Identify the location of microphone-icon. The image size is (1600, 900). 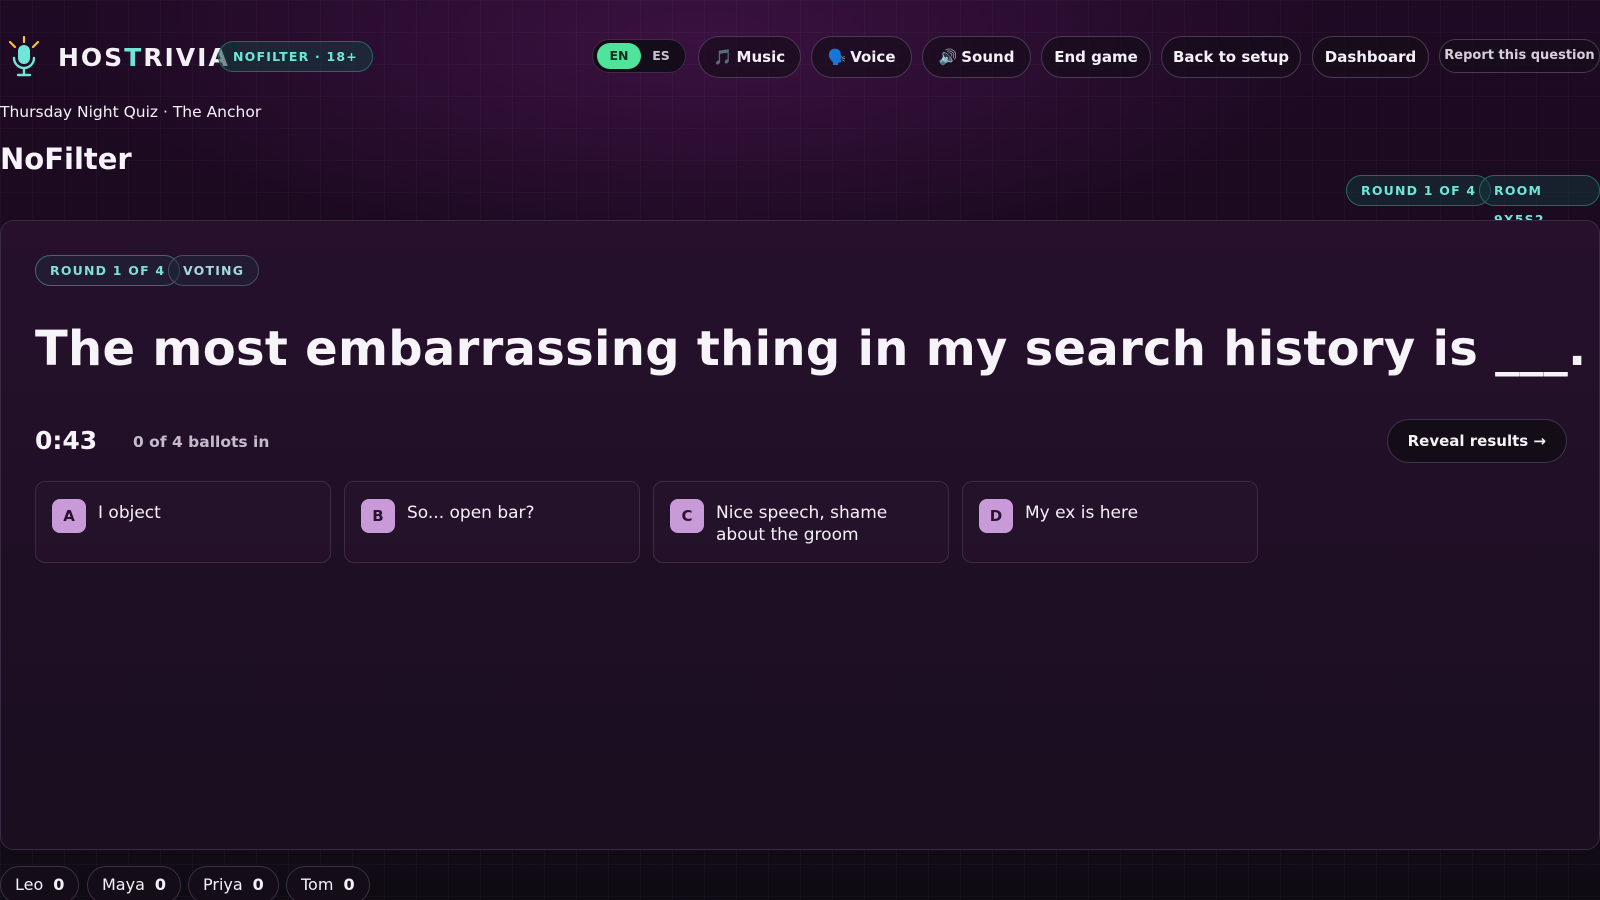
(24, 56).